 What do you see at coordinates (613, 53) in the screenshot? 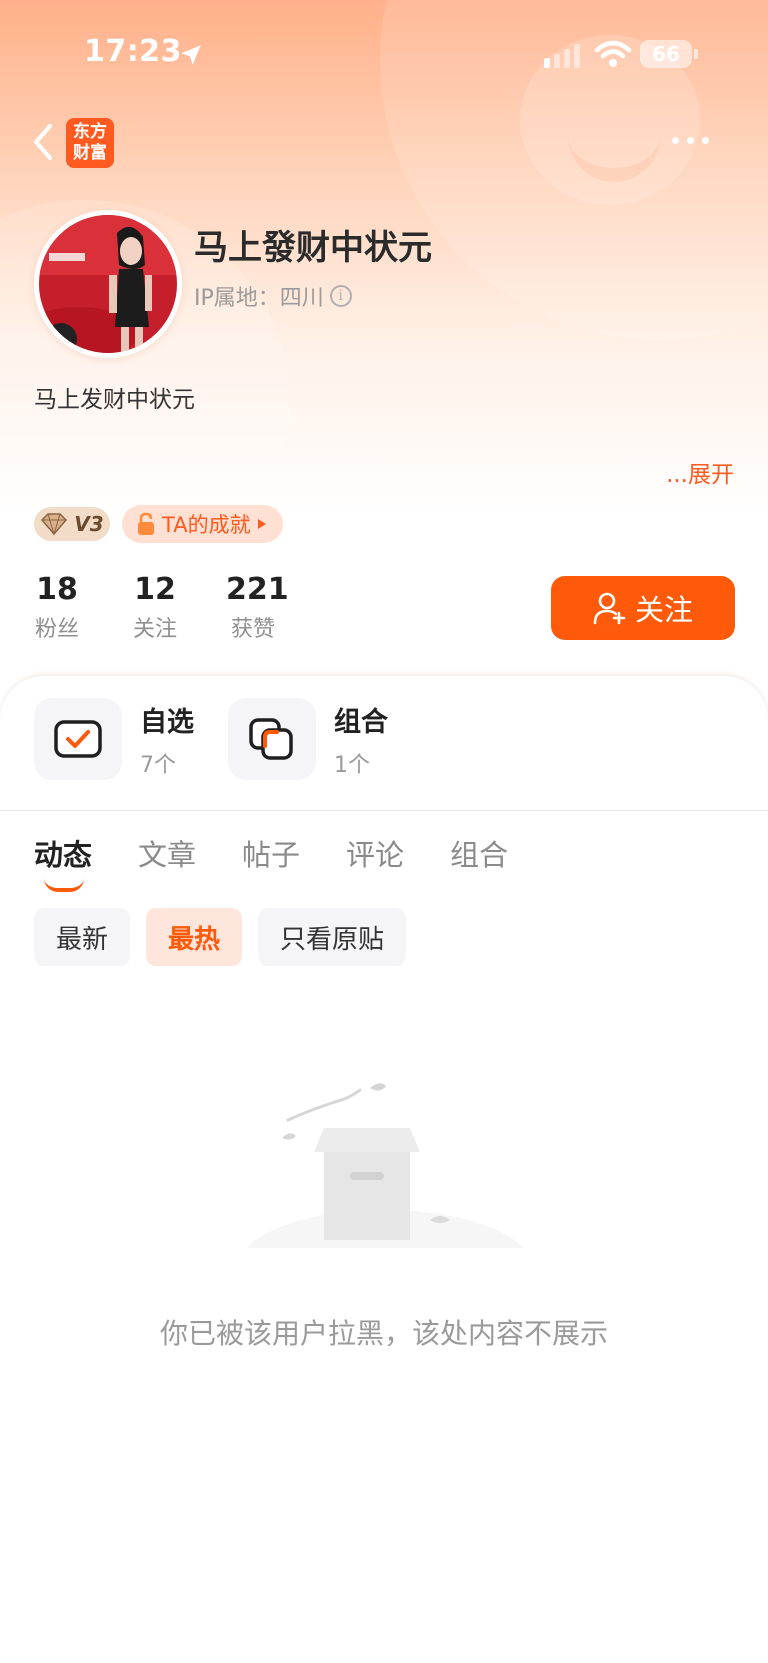
I see `wifi-icon` at bounding box center [613, 53].